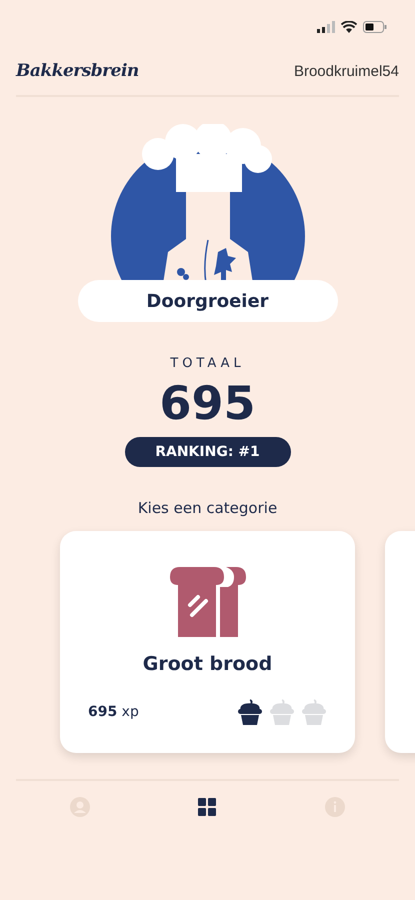  I want to click on total-score: 695, so click(207, 403).